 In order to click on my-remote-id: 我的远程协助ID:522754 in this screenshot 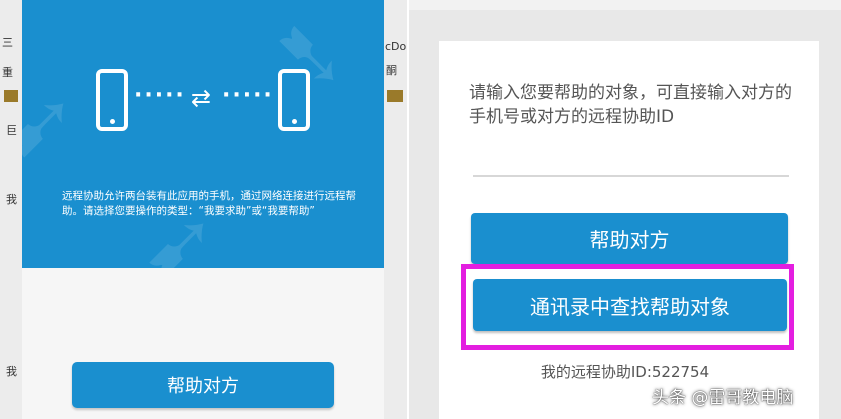, I will do `click(625, 372)`.